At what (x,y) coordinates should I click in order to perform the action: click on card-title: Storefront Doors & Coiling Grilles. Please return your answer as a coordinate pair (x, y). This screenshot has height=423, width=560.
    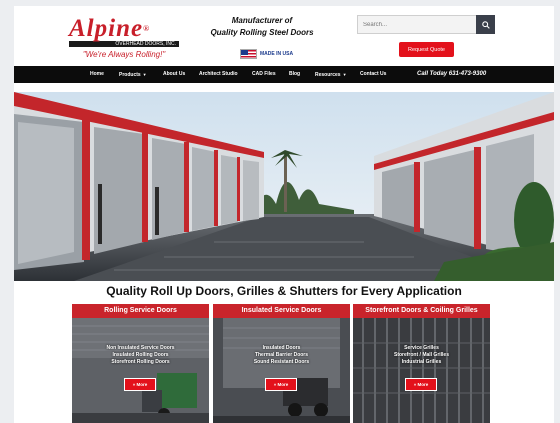
    Looking at the image, I should click on (421, 311).